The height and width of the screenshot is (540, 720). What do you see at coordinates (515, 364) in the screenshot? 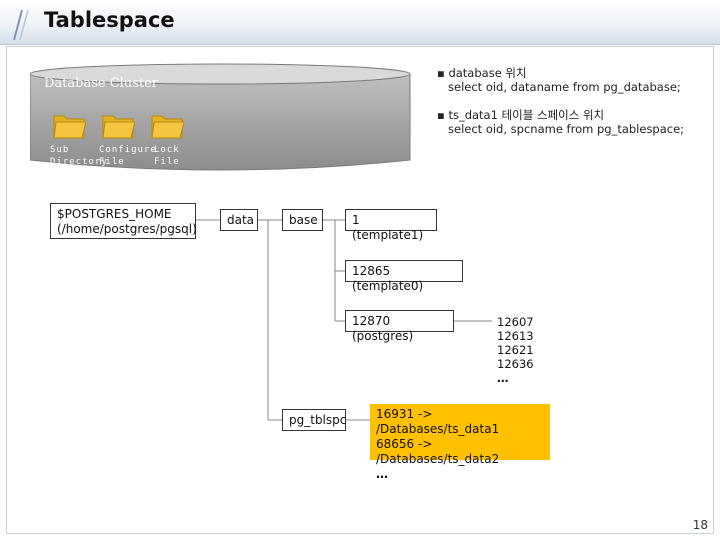
I see `list-item: 12636` at bounding box center [515, 364].